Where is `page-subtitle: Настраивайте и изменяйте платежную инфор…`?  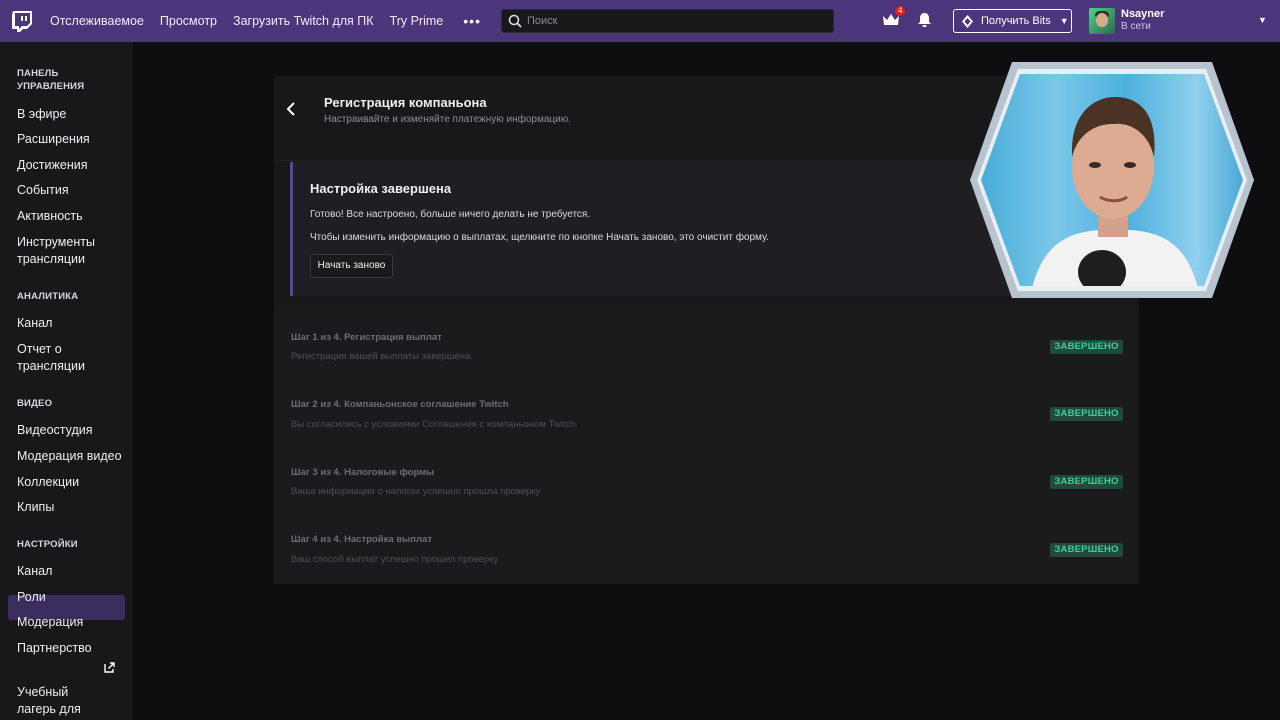
page-subtitle: Настраивайте и изменяйте платежную инфор… is located at coordinates (448, 119).